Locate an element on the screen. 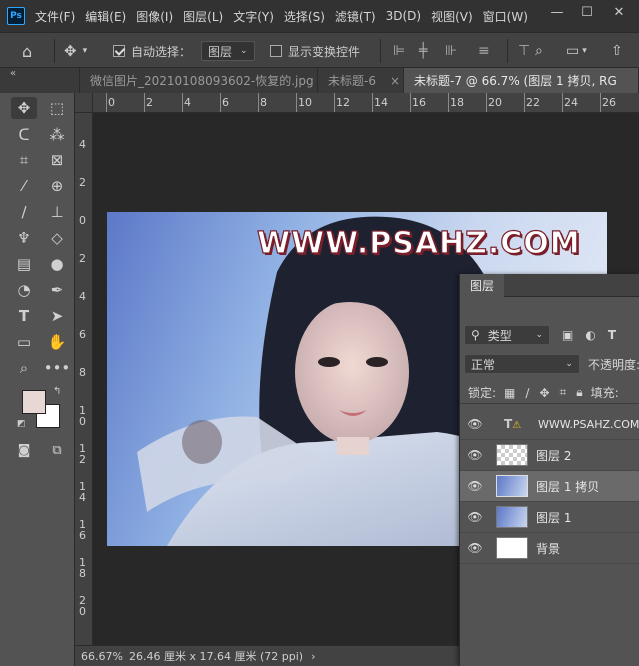 The height and width of the screenshot is (666, 639). auto-select-value: 图层 is located at coordinates (220, 51).